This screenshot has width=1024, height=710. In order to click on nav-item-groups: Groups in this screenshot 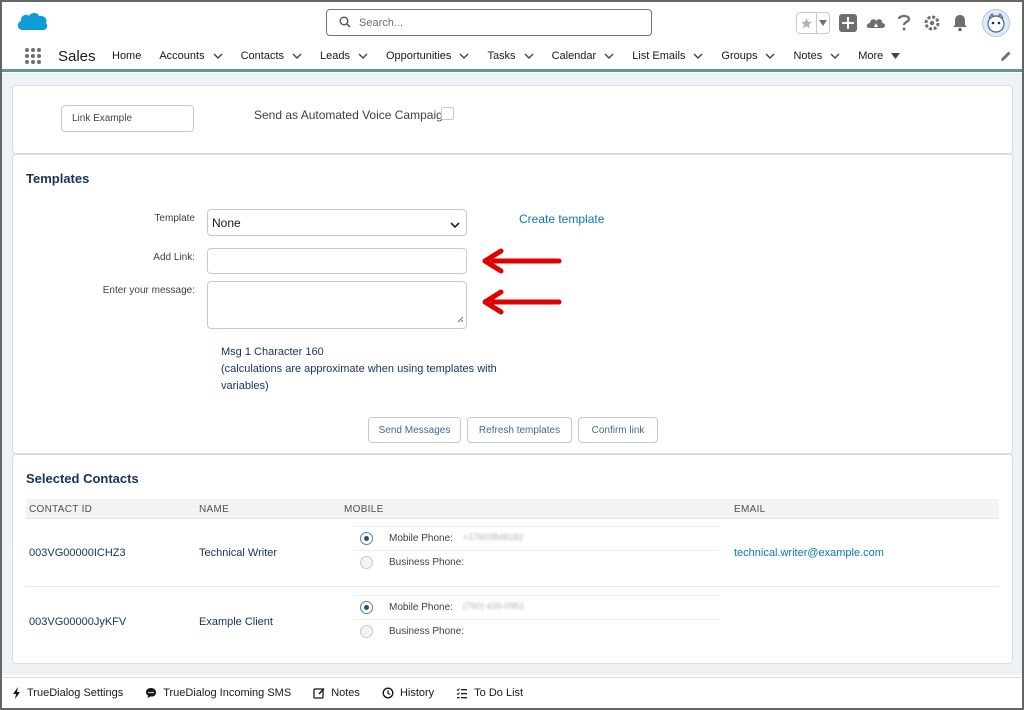, I will do `click(748, 56)`.